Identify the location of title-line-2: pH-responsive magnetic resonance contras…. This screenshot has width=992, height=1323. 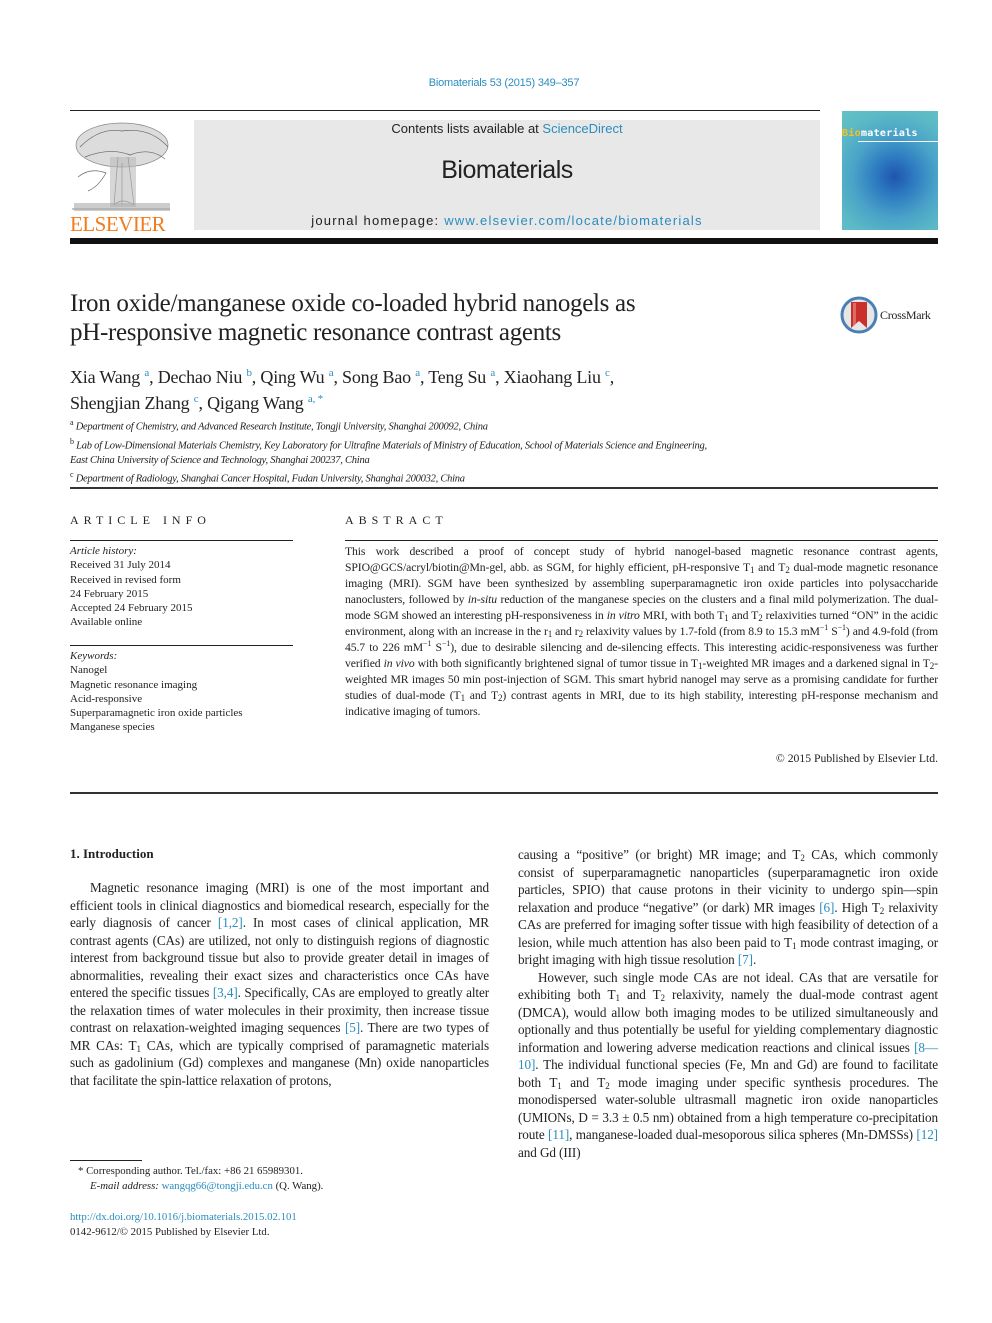
(315, 332).